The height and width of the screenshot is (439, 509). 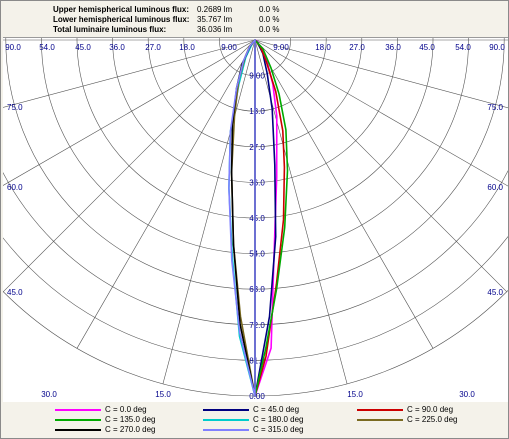 What do you see at coordinates (257, 111) in the screenshot?
I see `radial-tick-label: 18.0` at bounding box center [257, 111].